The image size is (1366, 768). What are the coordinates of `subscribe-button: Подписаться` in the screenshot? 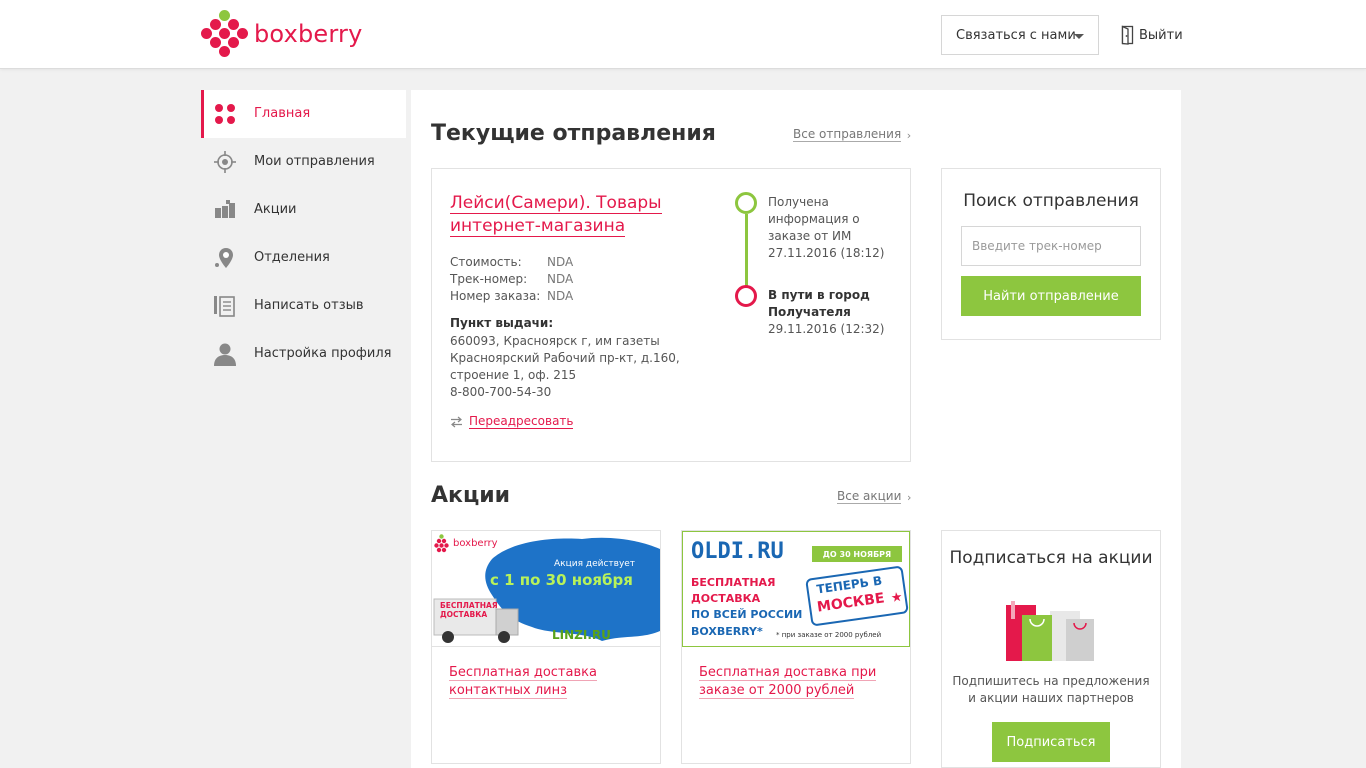 It's located at (1051, 742).